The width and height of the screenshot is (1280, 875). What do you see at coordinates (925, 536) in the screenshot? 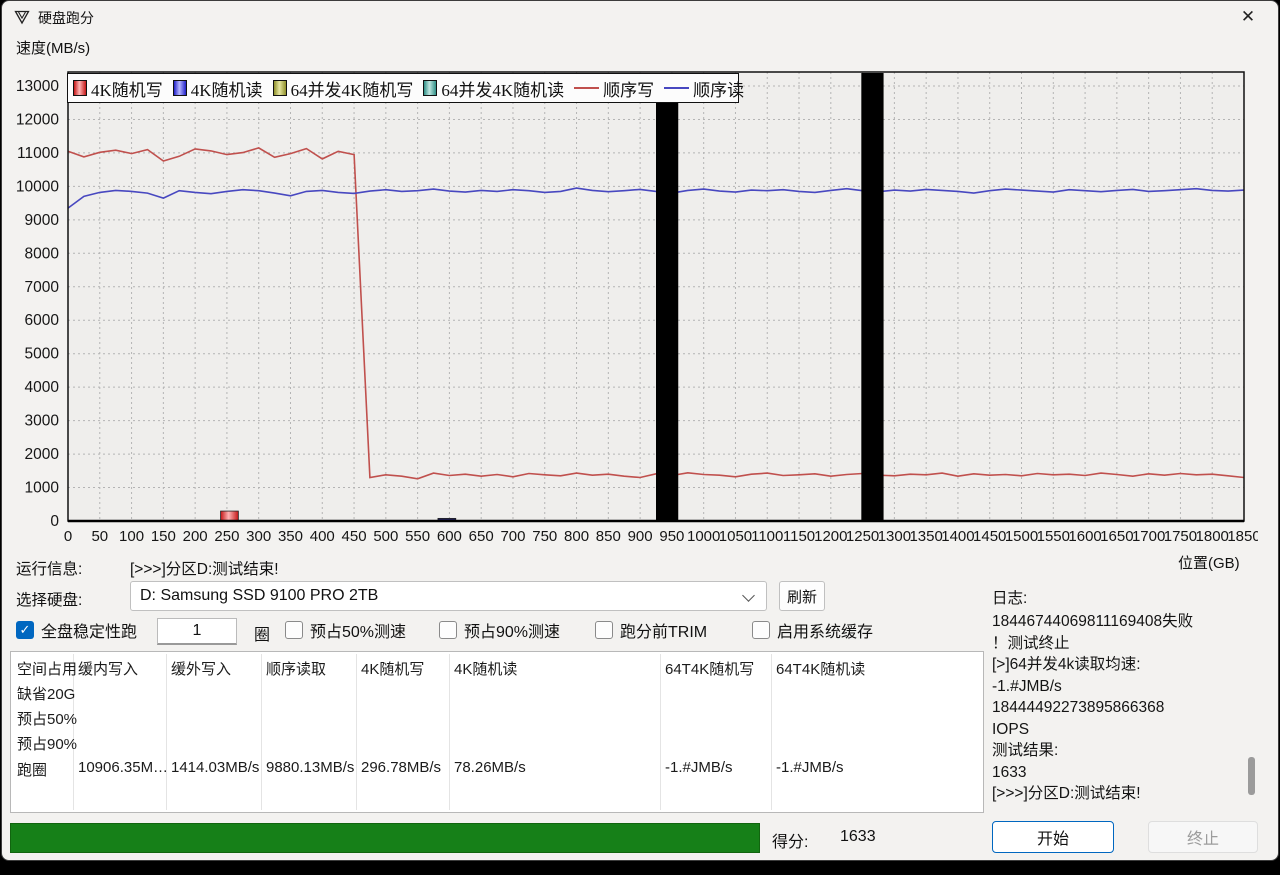
I see `x-tick-label: 1350` at bounding box center [925, 536].